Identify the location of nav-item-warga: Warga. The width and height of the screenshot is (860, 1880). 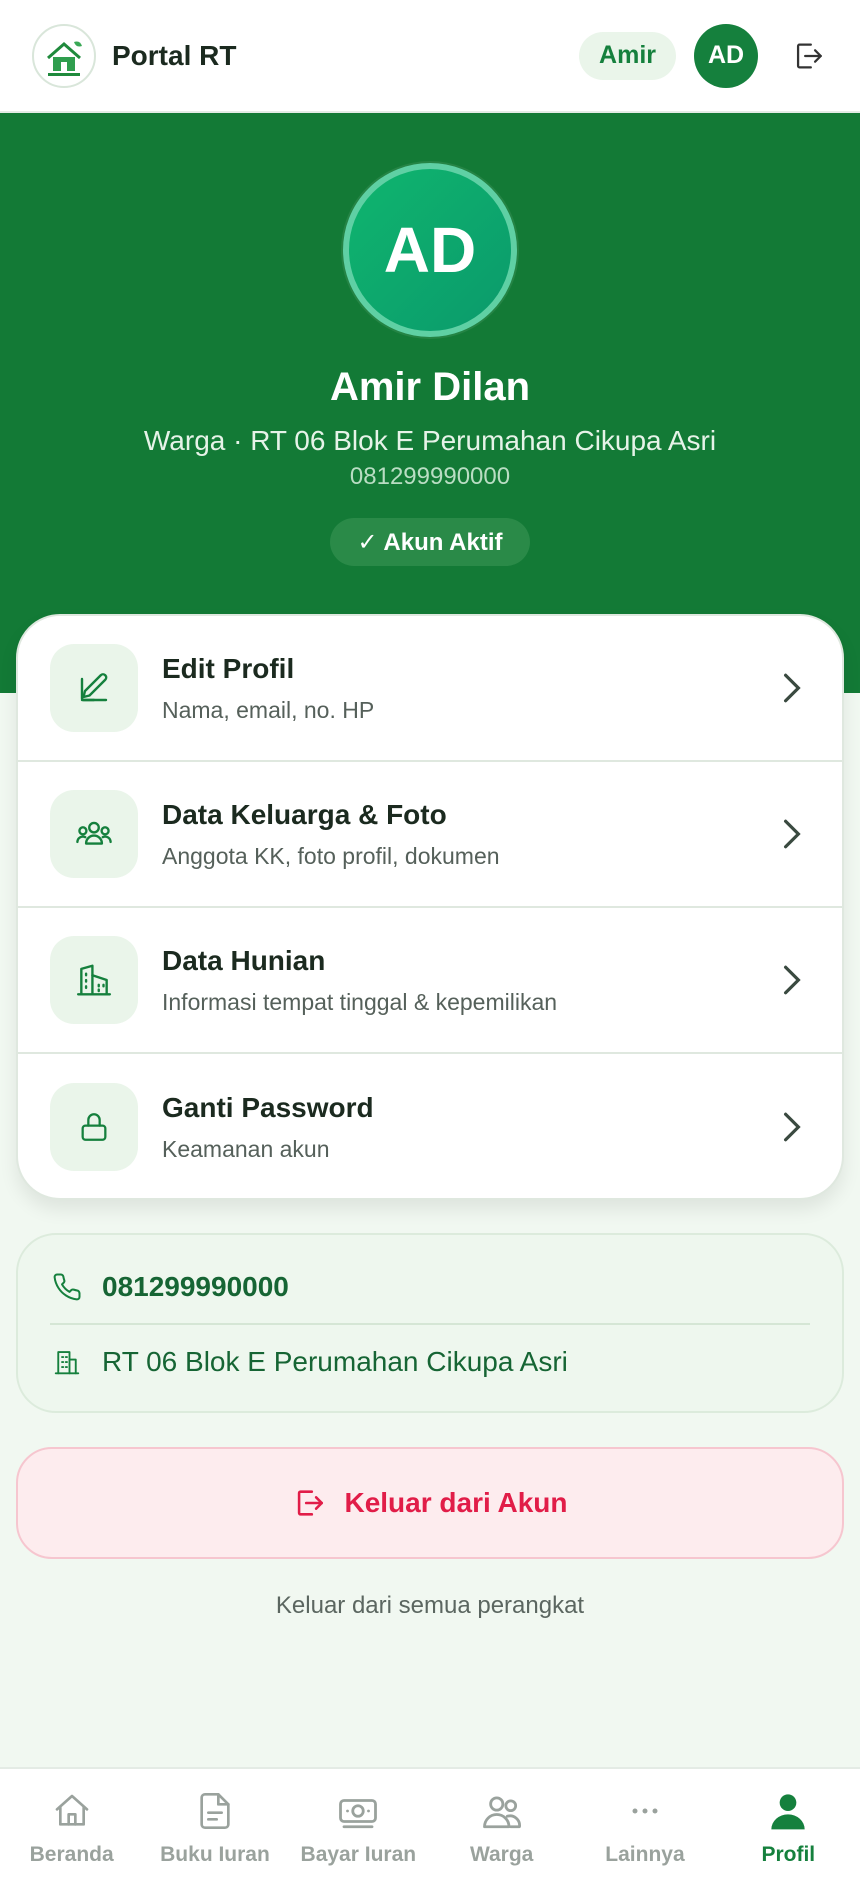
(501, 1824).